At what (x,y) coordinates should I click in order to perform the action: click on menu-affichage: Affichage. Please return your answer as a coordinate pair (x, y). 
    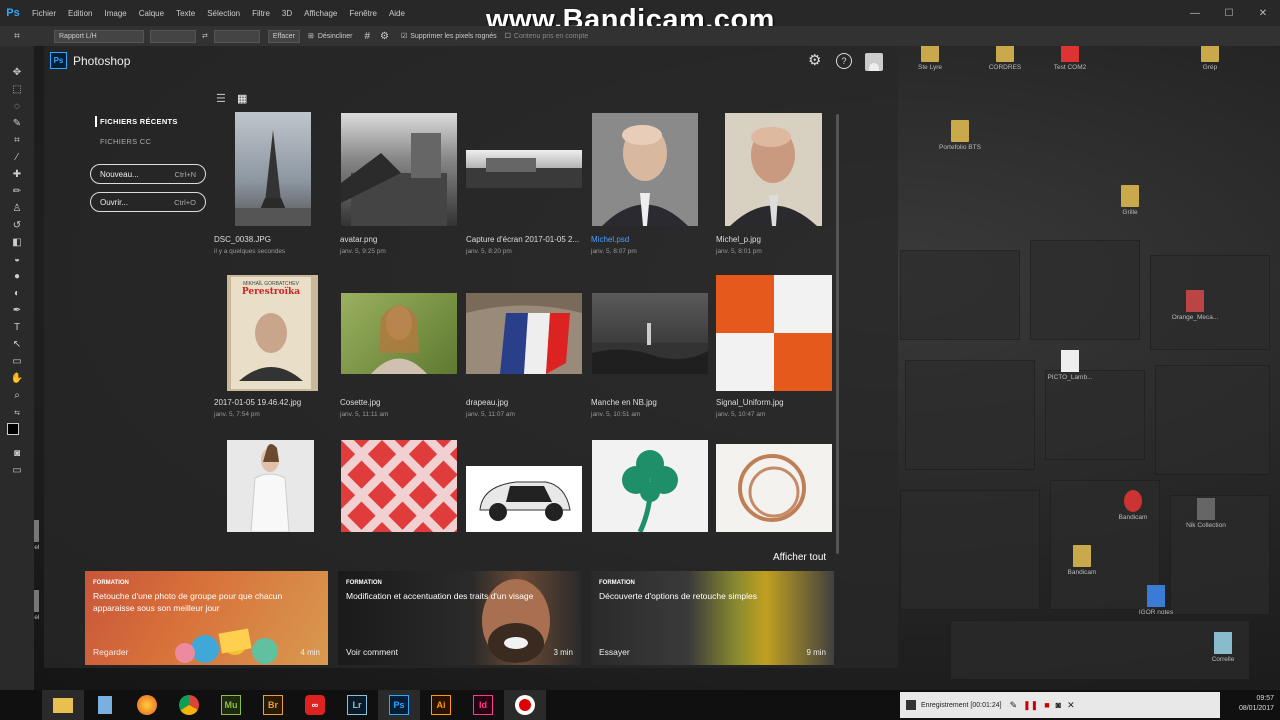
    Looking at the image, I should click on (320, 13).